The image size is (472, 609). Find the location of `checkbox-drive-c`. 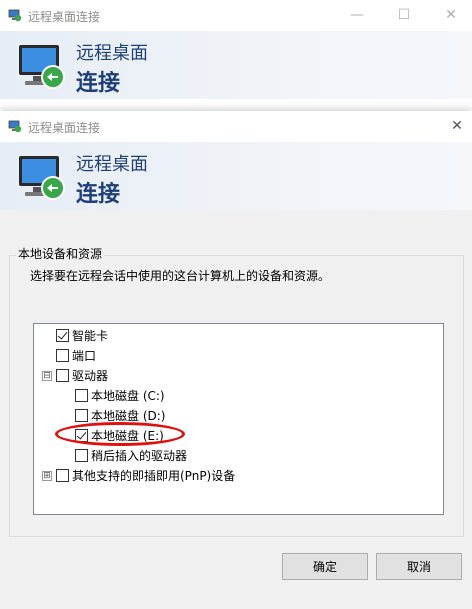

checkbox-drive-c is located at coordinates (81, 395).